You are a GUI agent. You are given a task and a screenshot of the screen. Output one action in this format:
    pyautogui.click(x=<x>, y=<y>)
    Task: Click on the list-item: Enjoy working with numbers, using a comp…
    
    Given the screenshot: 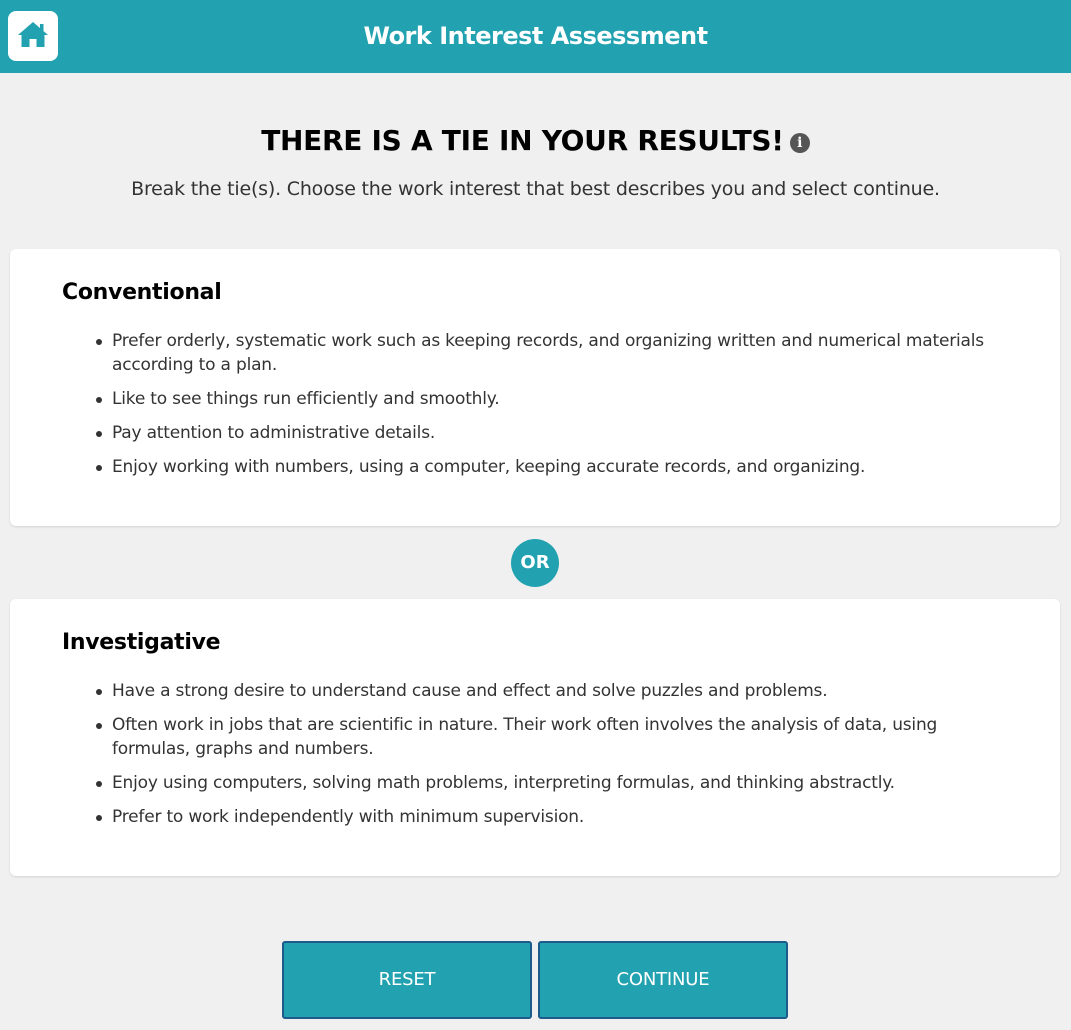 What is the action you would take?
    pyautogui.click(x=556, y=467)
    